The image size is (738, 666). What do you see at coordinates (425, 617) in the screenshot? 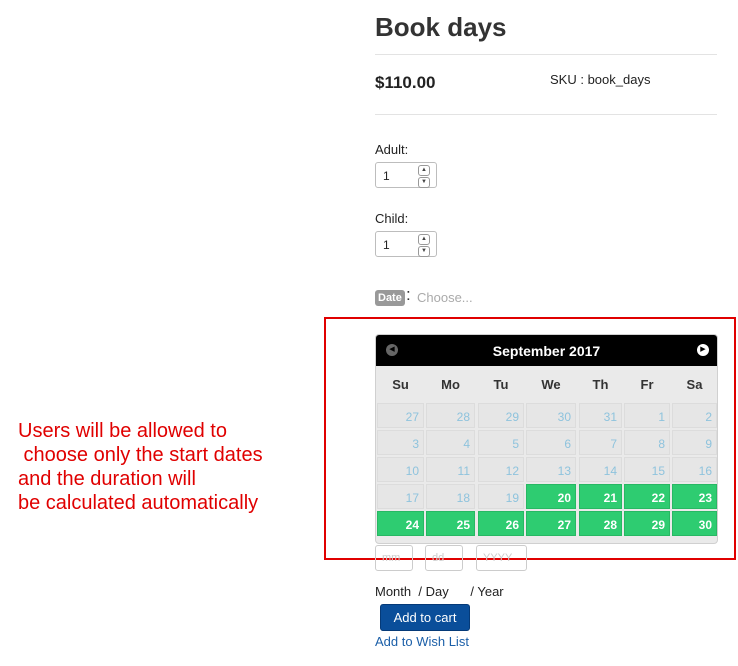
I see `add-to-cart-button: Add to cart` at bounding box center [425, 617].